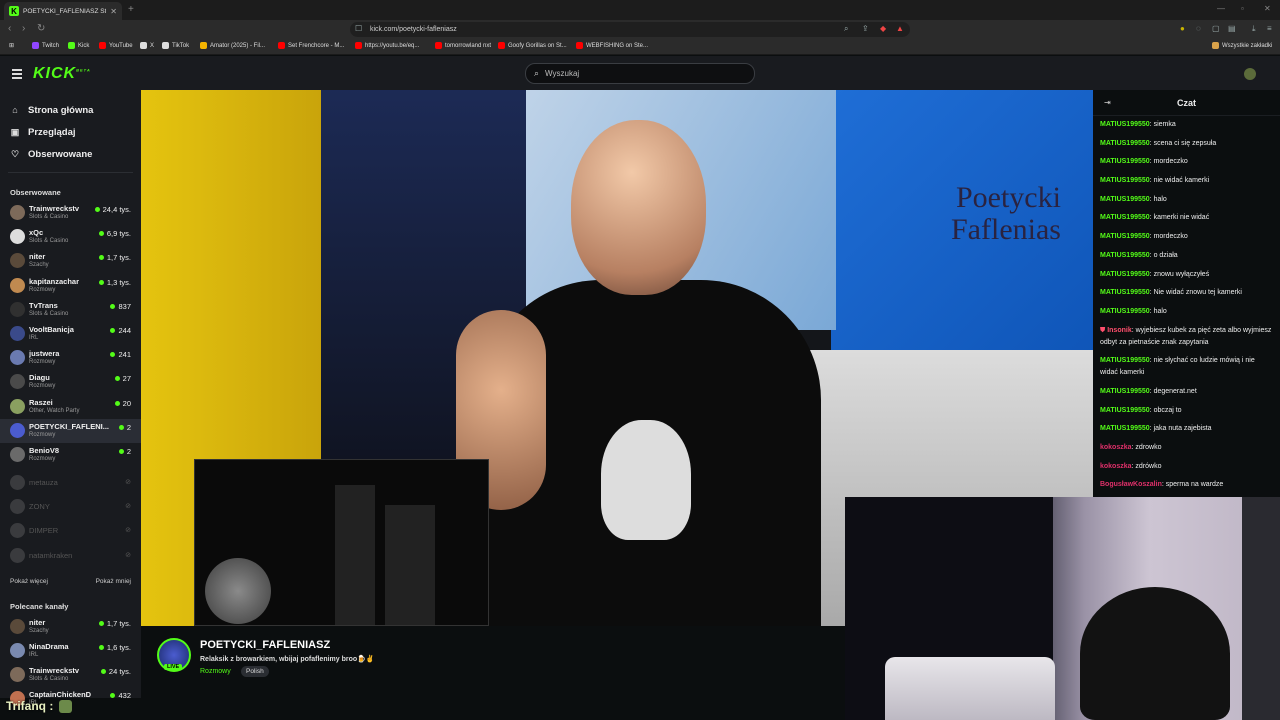 The width and height of the screenshot is (1280, 720). Describe the element at coordinates (43, 305) in the screenshot. I see `channel-name: TvTrans` at that location.